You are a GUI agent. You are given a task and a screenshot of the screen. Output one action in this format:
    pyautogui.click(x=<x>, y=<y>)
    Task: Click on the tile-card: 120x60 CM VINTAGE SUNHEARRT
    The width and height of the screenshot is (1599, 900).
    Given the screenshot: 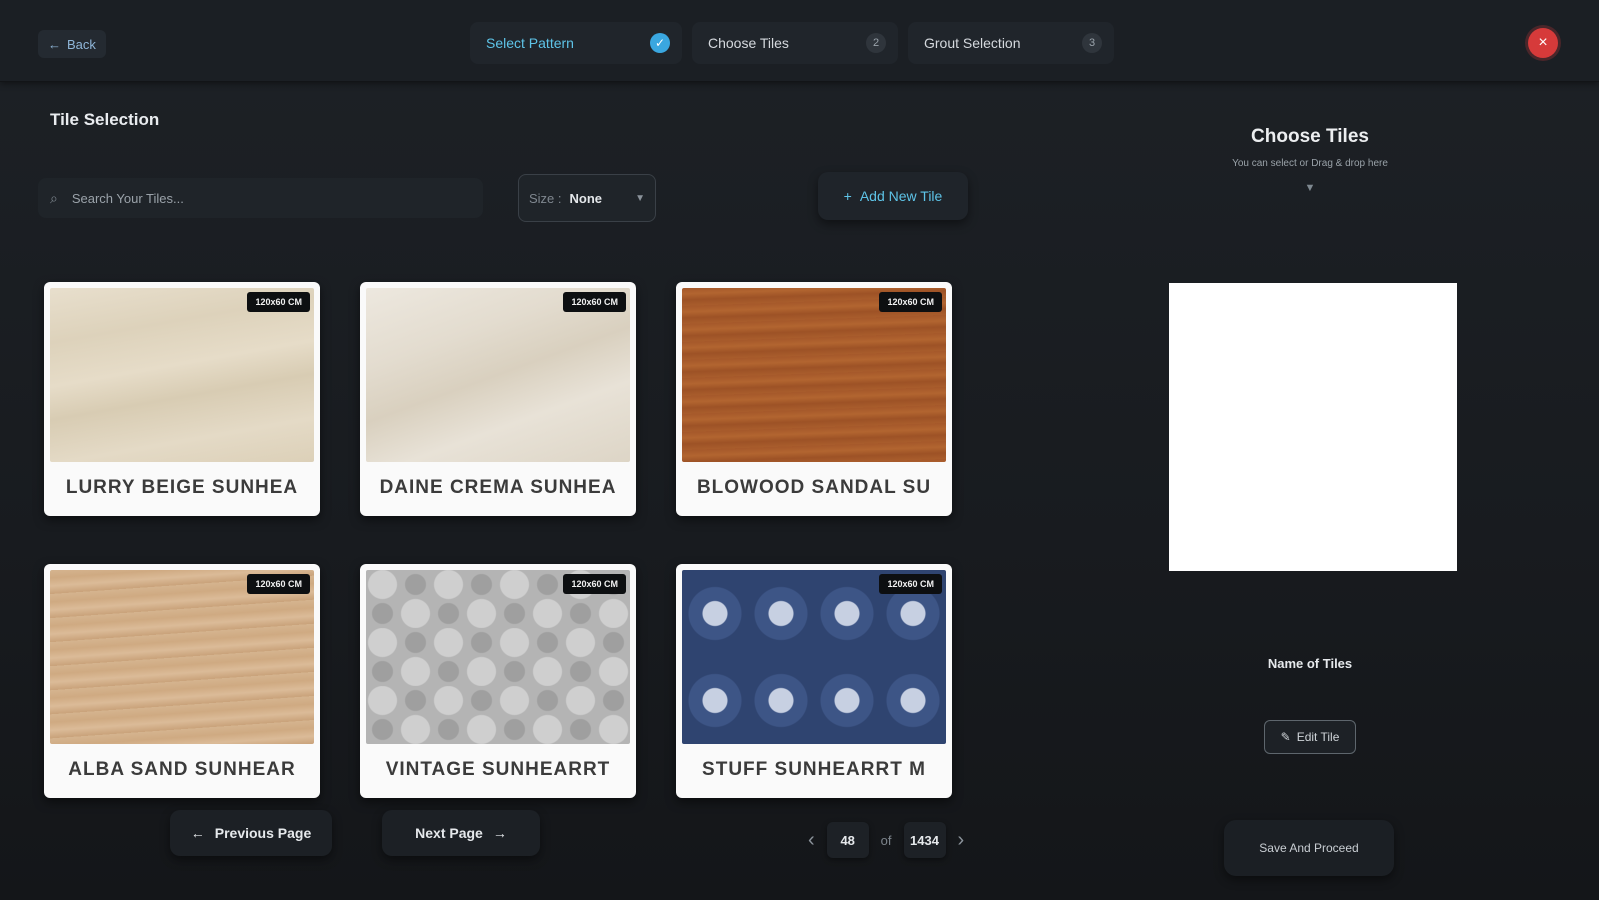 What is the action you would take?
    pyautogui.click(x=498, y=681)
    